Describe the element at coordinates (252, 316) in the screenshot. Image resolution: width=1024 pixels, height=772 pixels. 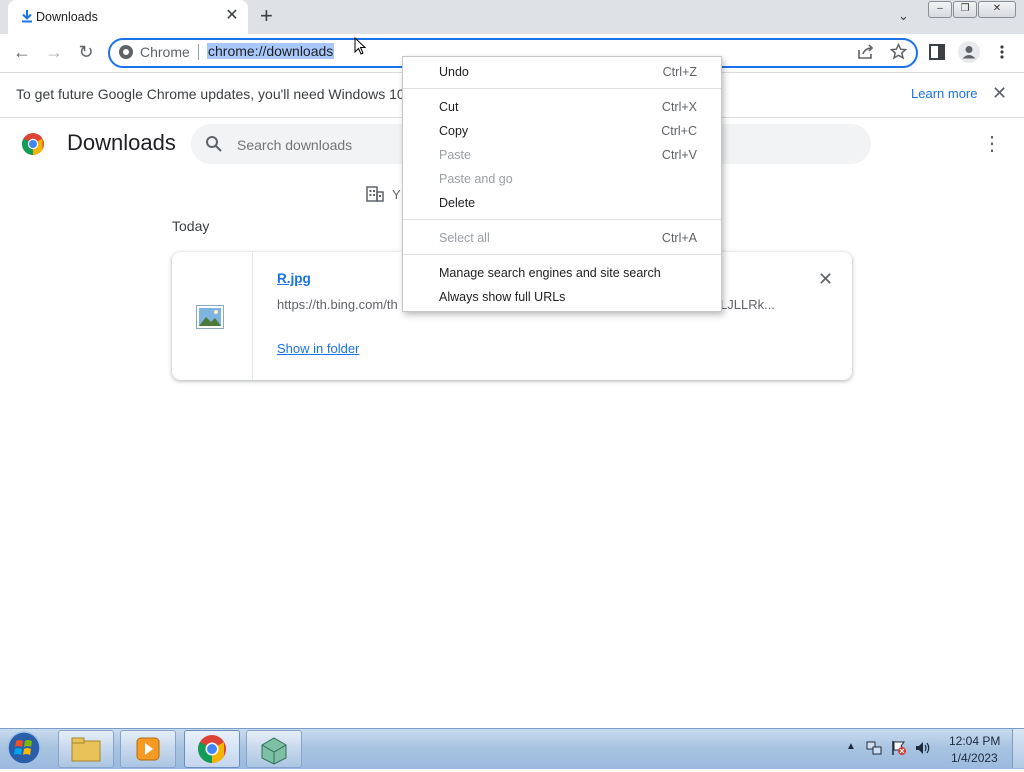
I see `card-divider` at that location.